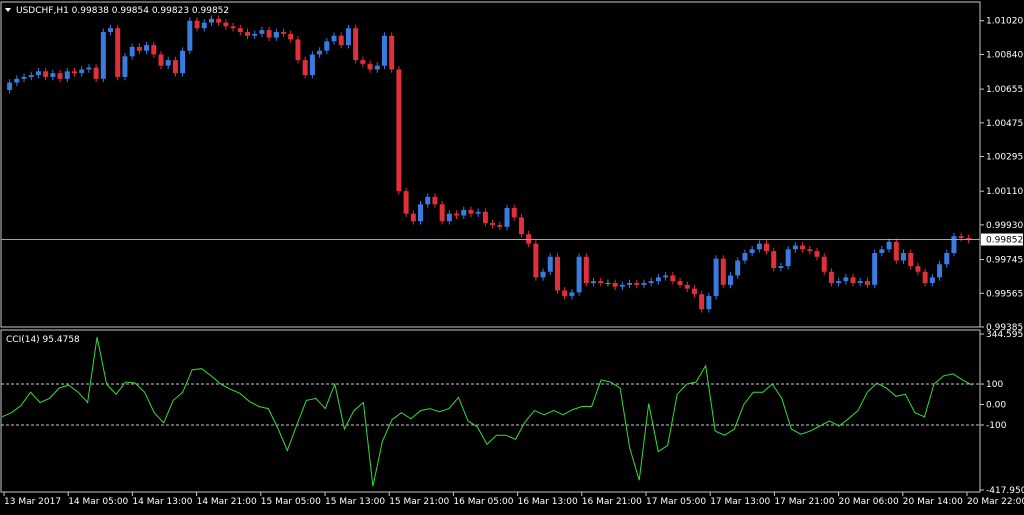 This screenshot has width=1024, height=515. I want to click on time-tick-label: 16 Mar 05:00, so click(483, 502).